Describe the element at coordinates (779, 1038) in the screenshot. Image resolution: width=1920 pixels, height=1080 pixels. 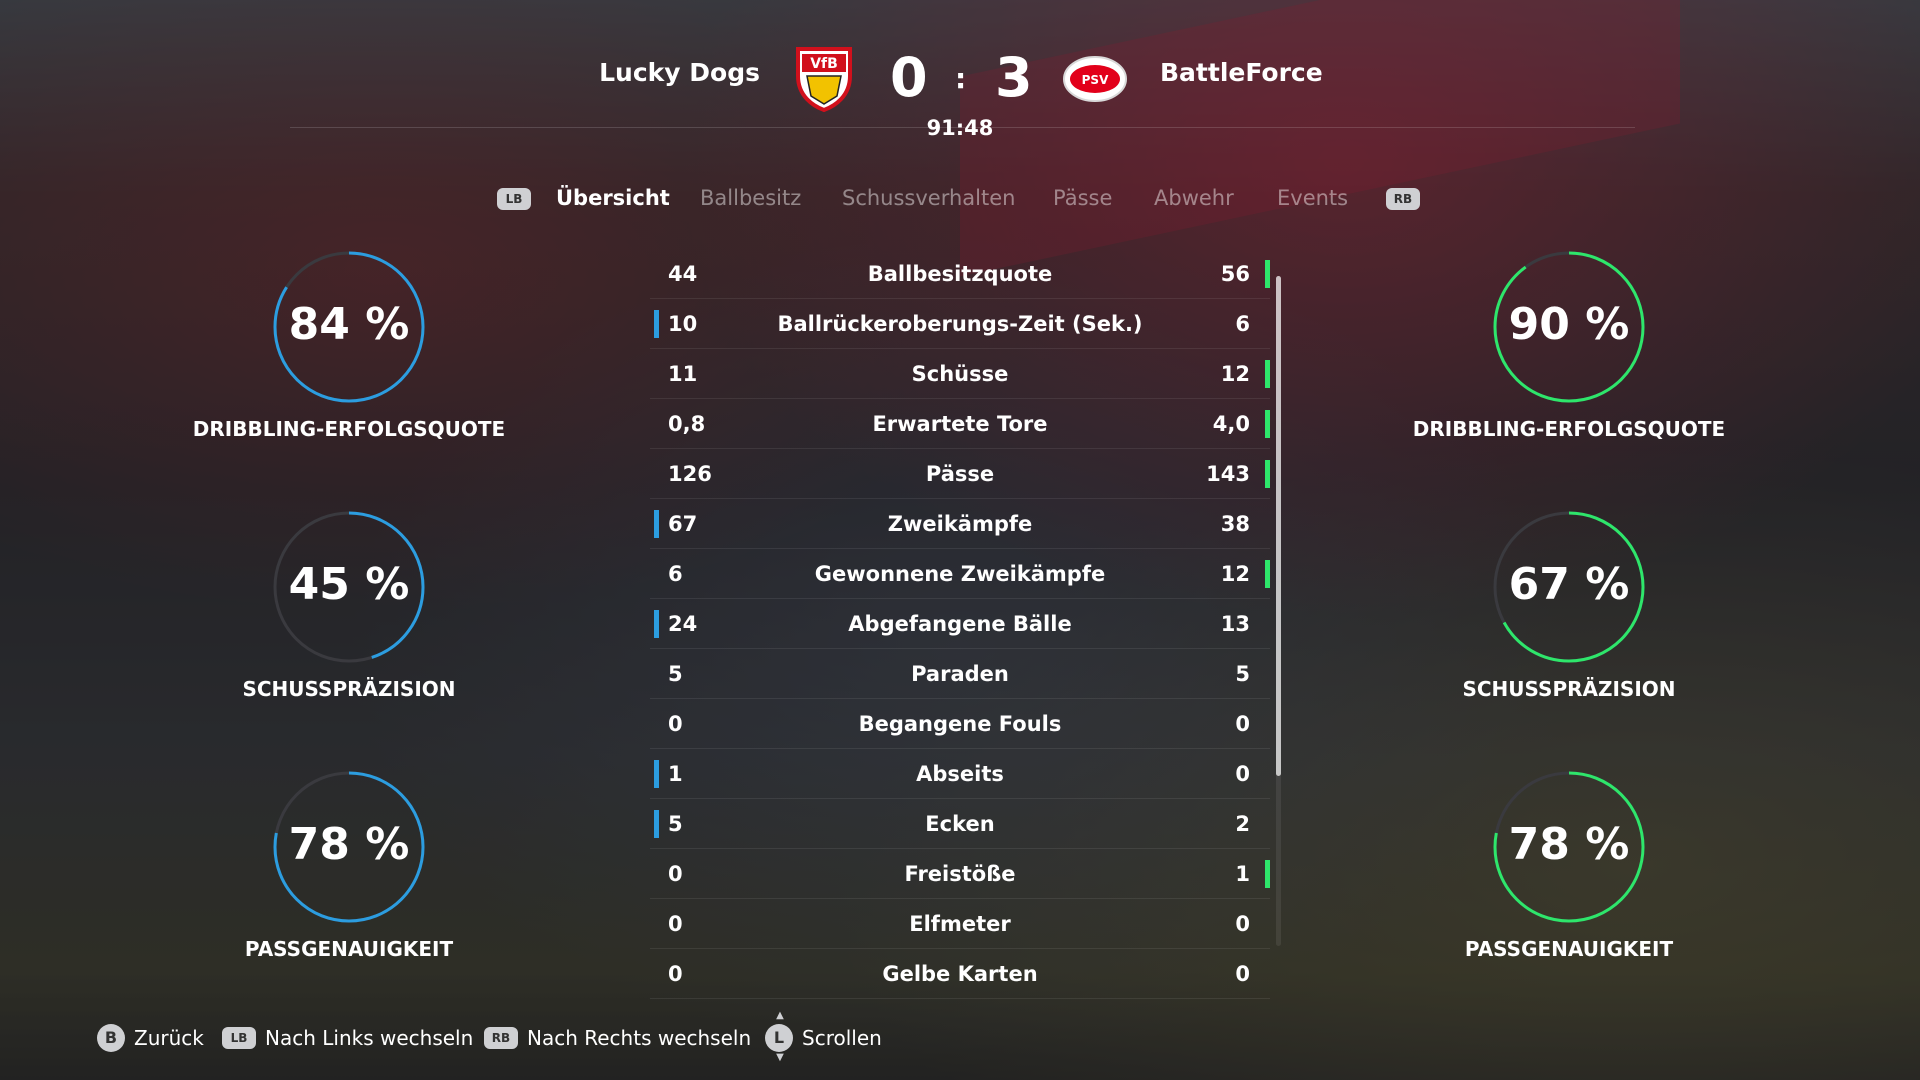
I see `l-stick-icon: L` at that location.